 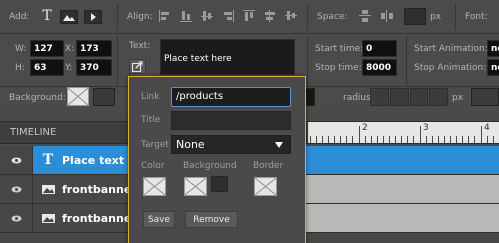 I want to click on space-vertical-icon, so click(x=365, y=16).